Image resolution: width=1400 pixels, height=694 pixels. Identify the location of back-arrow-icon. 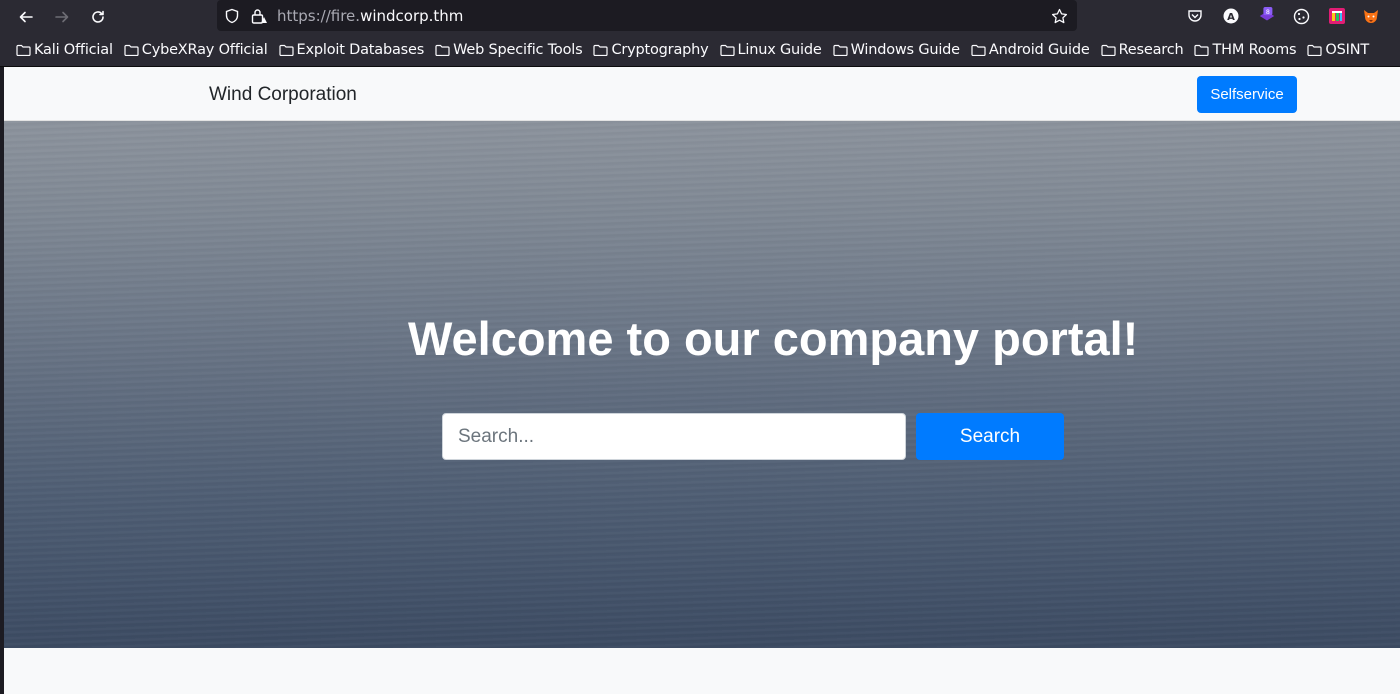
(26, 17).